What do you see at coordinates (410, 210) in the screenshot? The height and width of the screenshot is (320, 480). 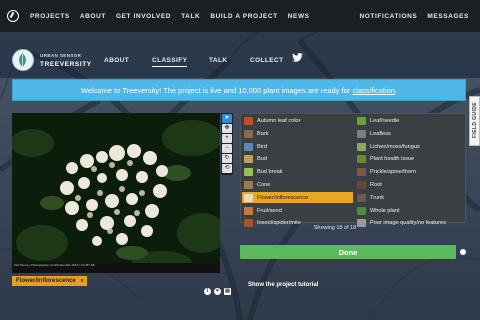 I see `choice-item: Whole plant` at bounding box center [410, 210].